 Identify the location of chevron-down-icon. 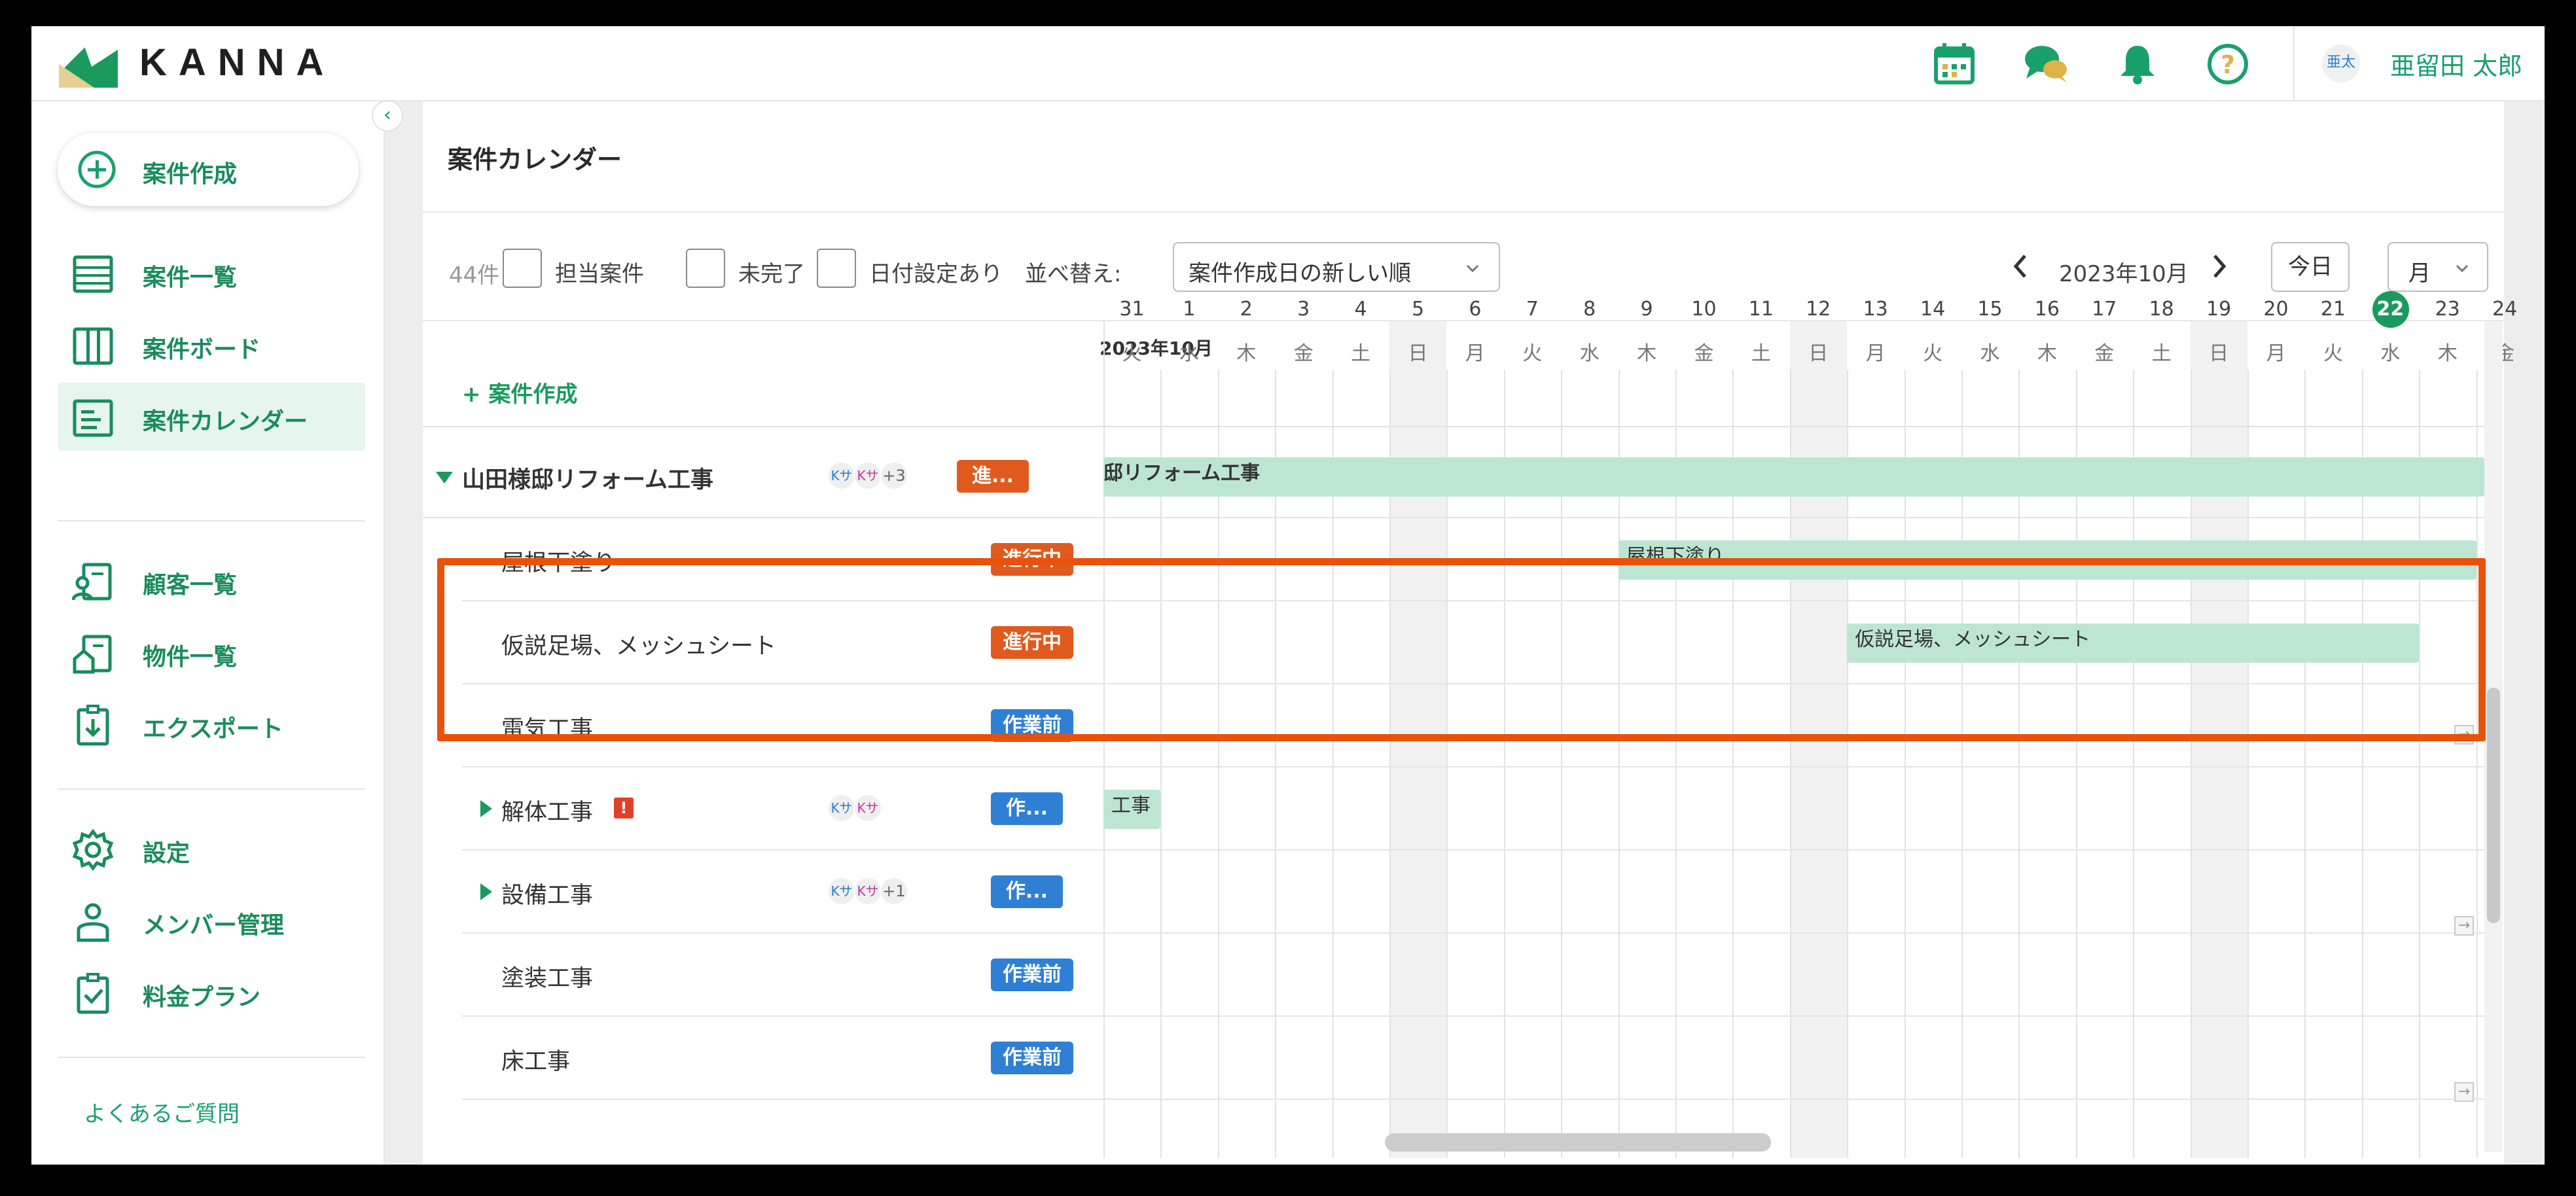
(1472, 268).